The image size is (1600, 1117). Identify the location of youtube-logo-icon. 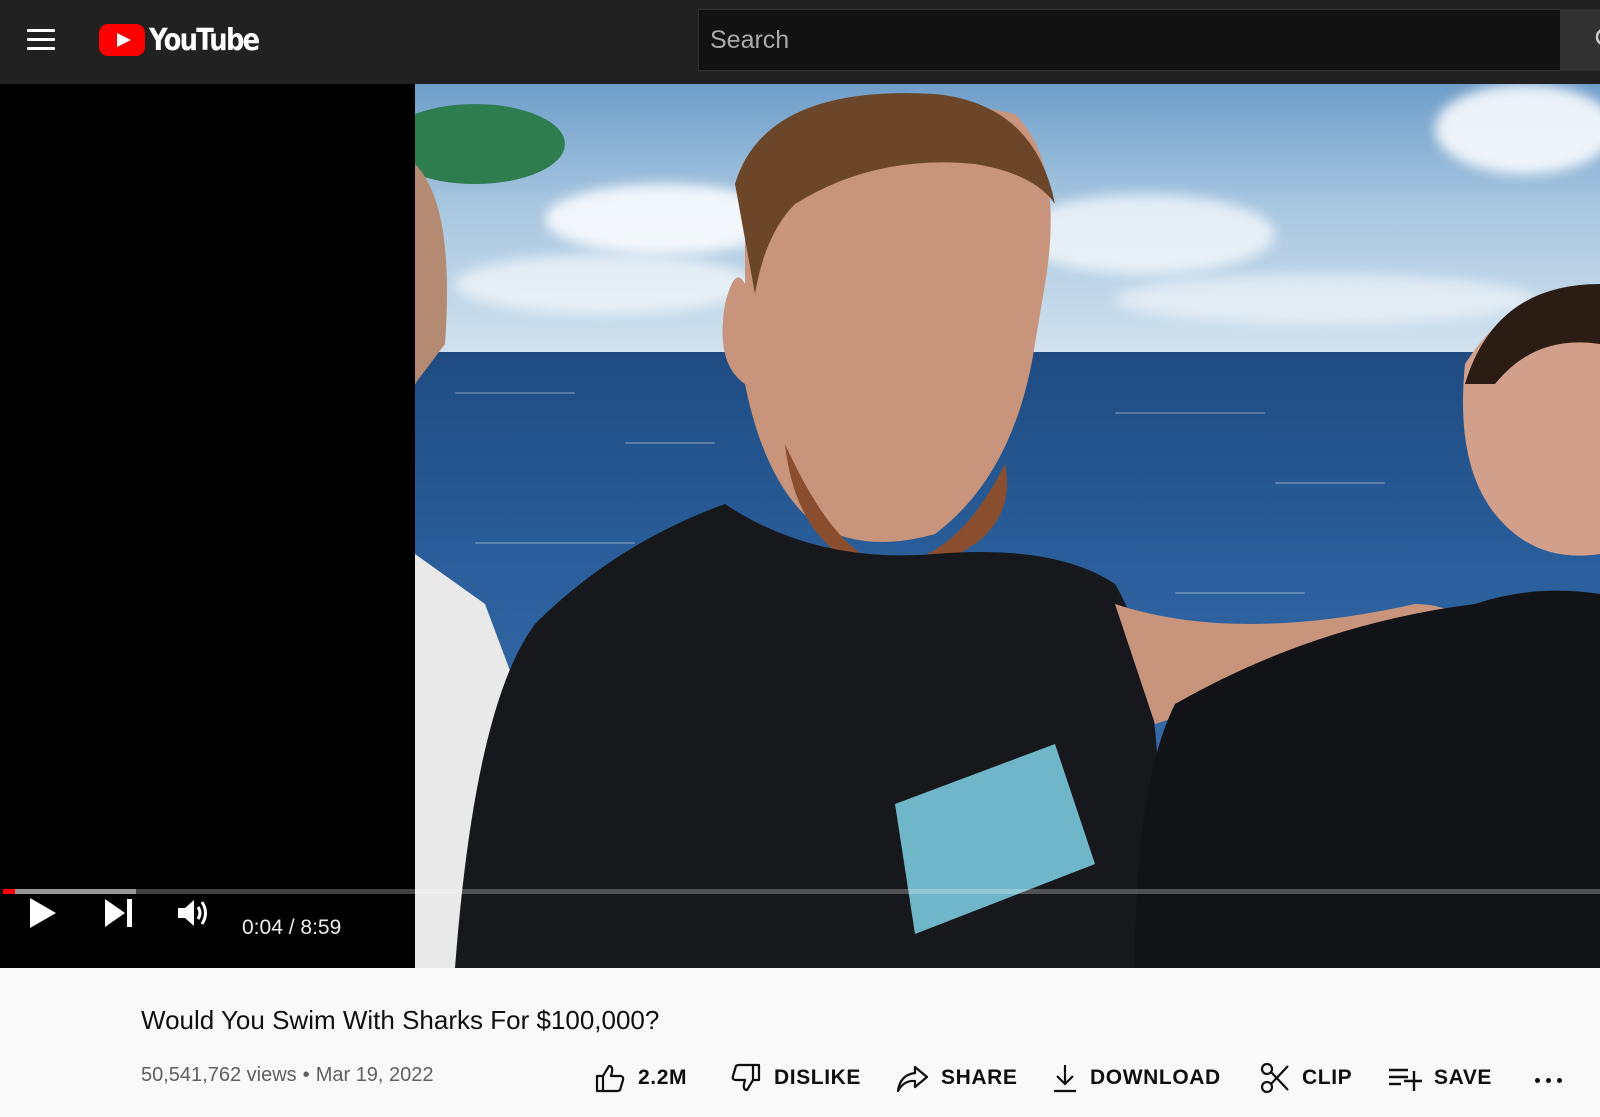
(122, 40).